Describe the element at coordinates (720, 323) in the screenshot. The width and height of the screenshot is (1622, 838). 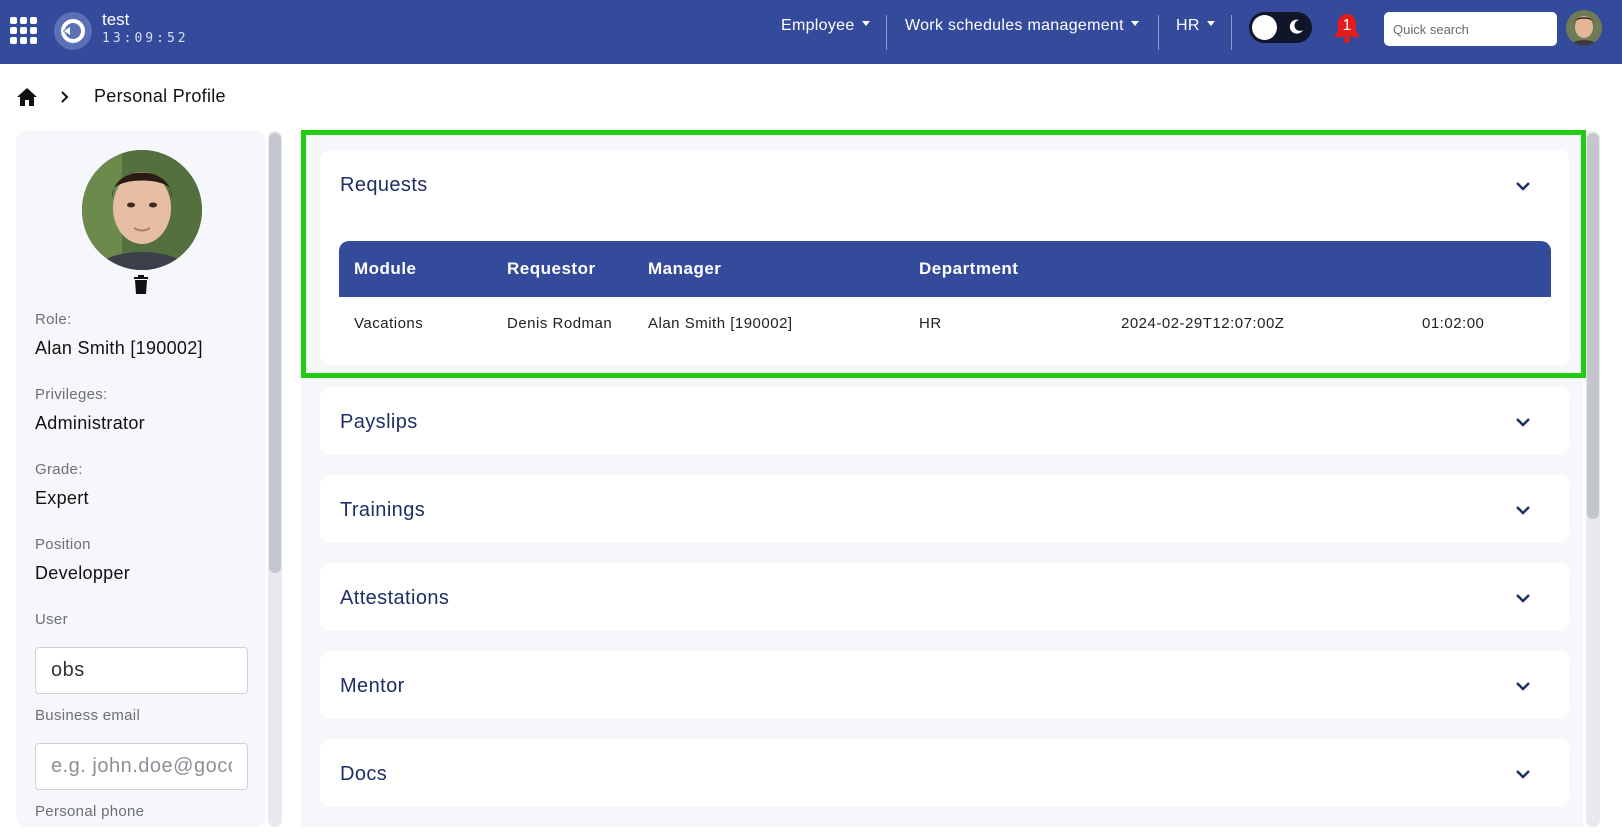
I see `table-cell: Alan Smith [190002]` at that location.